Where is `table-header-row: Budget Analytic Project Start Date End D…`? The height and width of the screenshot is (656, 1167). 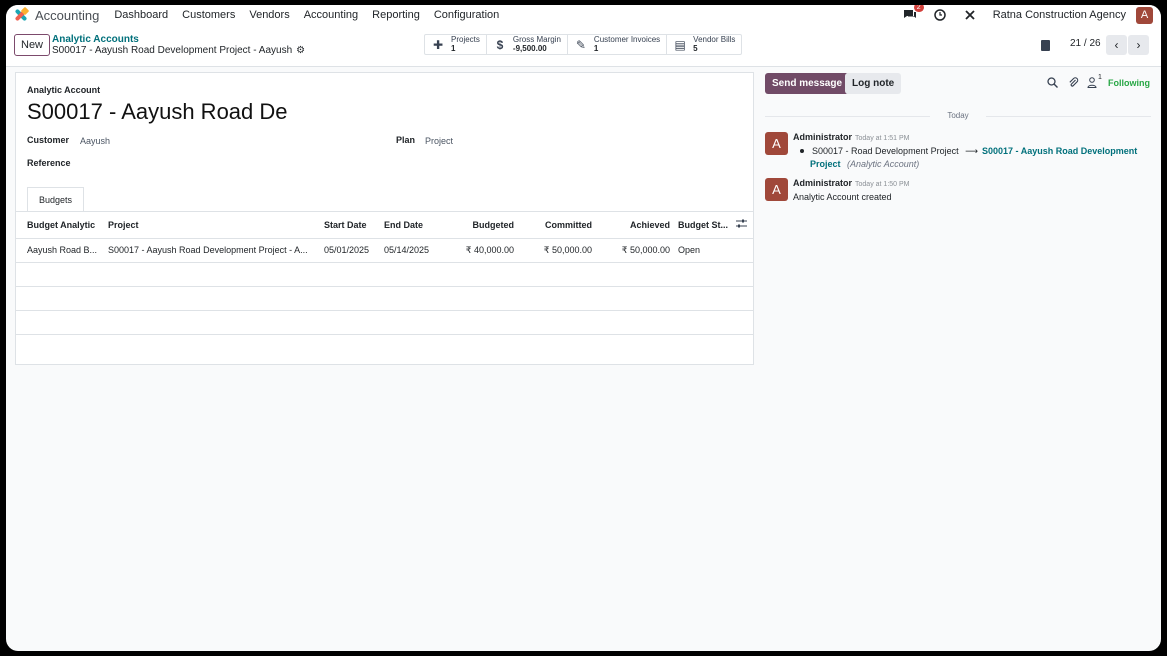
table-header-row: Budget Analytic Project Start Date End D… is located at coordinates (384, 225).